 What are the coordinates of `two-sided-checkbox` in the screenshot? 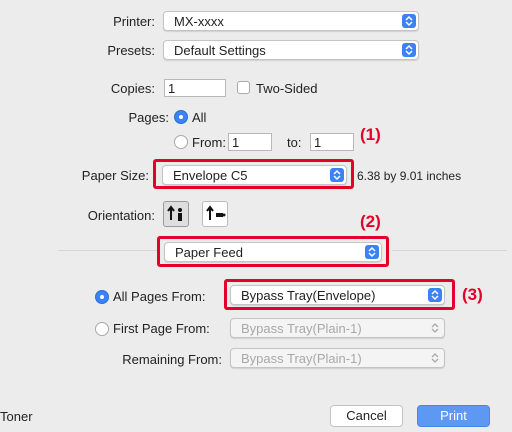 It's located at (243, 87).